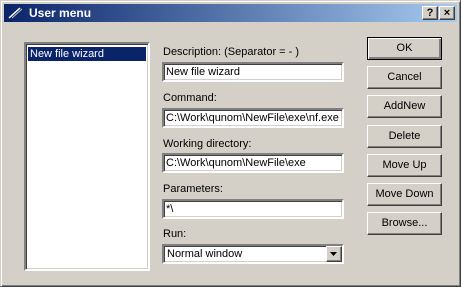  Describe the element at coordinates (404, 194) in the screenshot. I see `move-down-button: Move Down` at that location.